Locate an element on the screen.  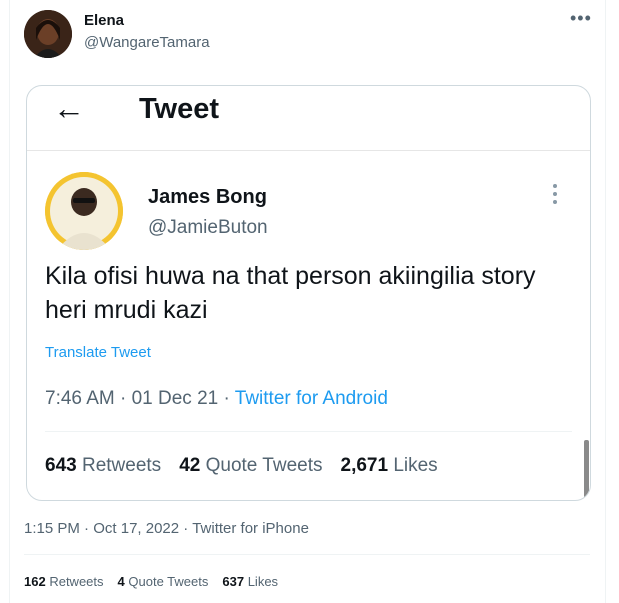
screenshot-avatar-image is located at coordinates (84, 211).